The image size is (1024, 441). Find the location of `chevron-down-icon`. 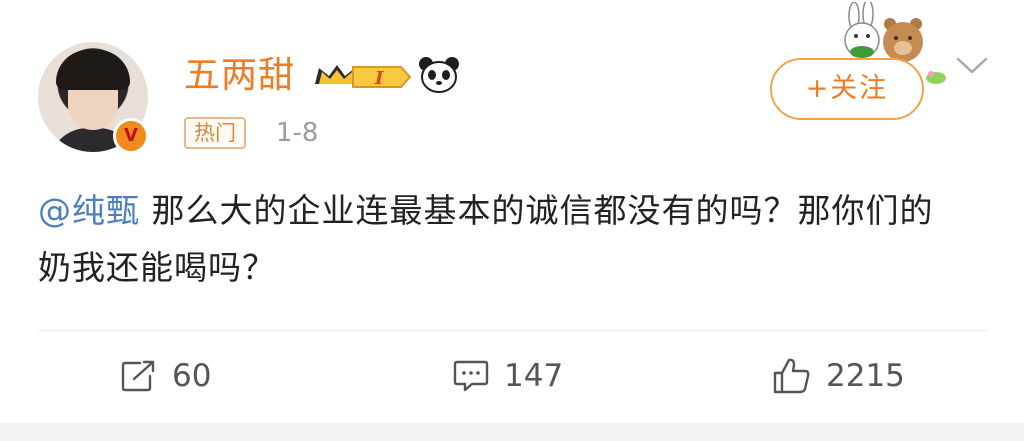

chevron-down-icon is located at coordinates (972, 65).